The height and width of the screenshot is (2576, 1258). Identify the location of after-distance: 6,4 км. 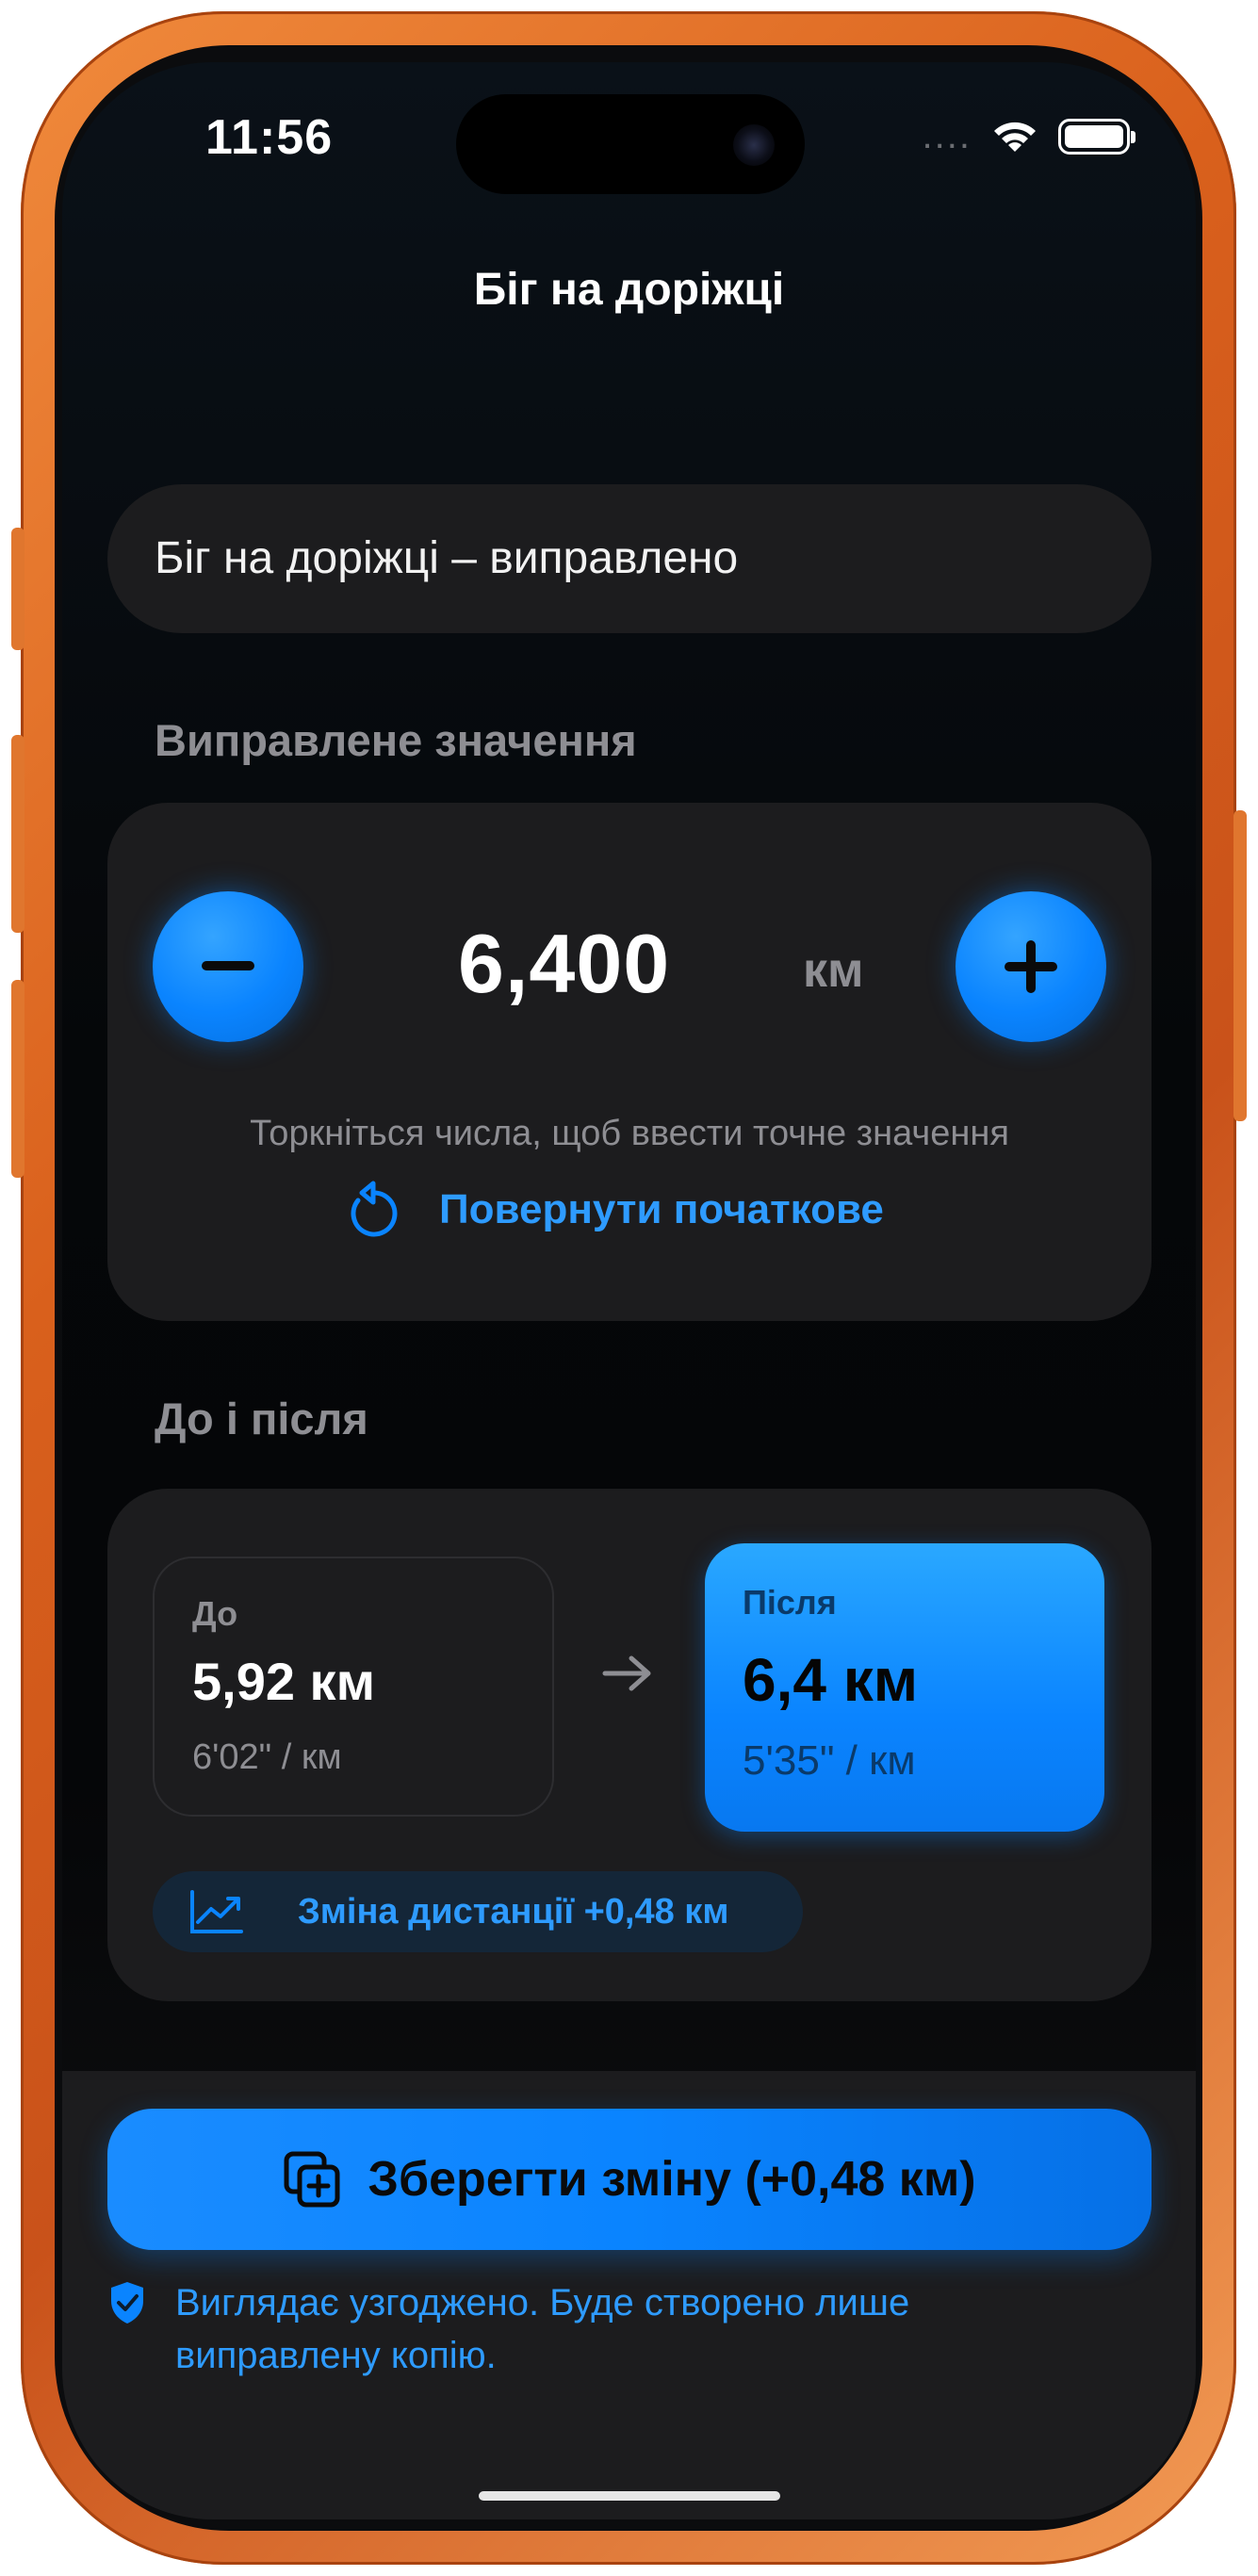
(831, 1680).